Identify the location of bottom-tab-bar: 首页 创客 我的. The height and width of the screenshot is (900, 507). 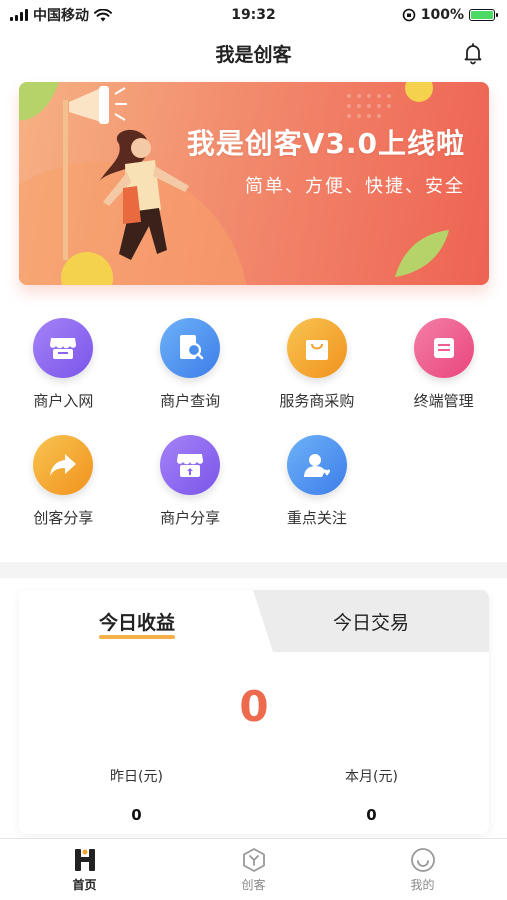
(253, 869).